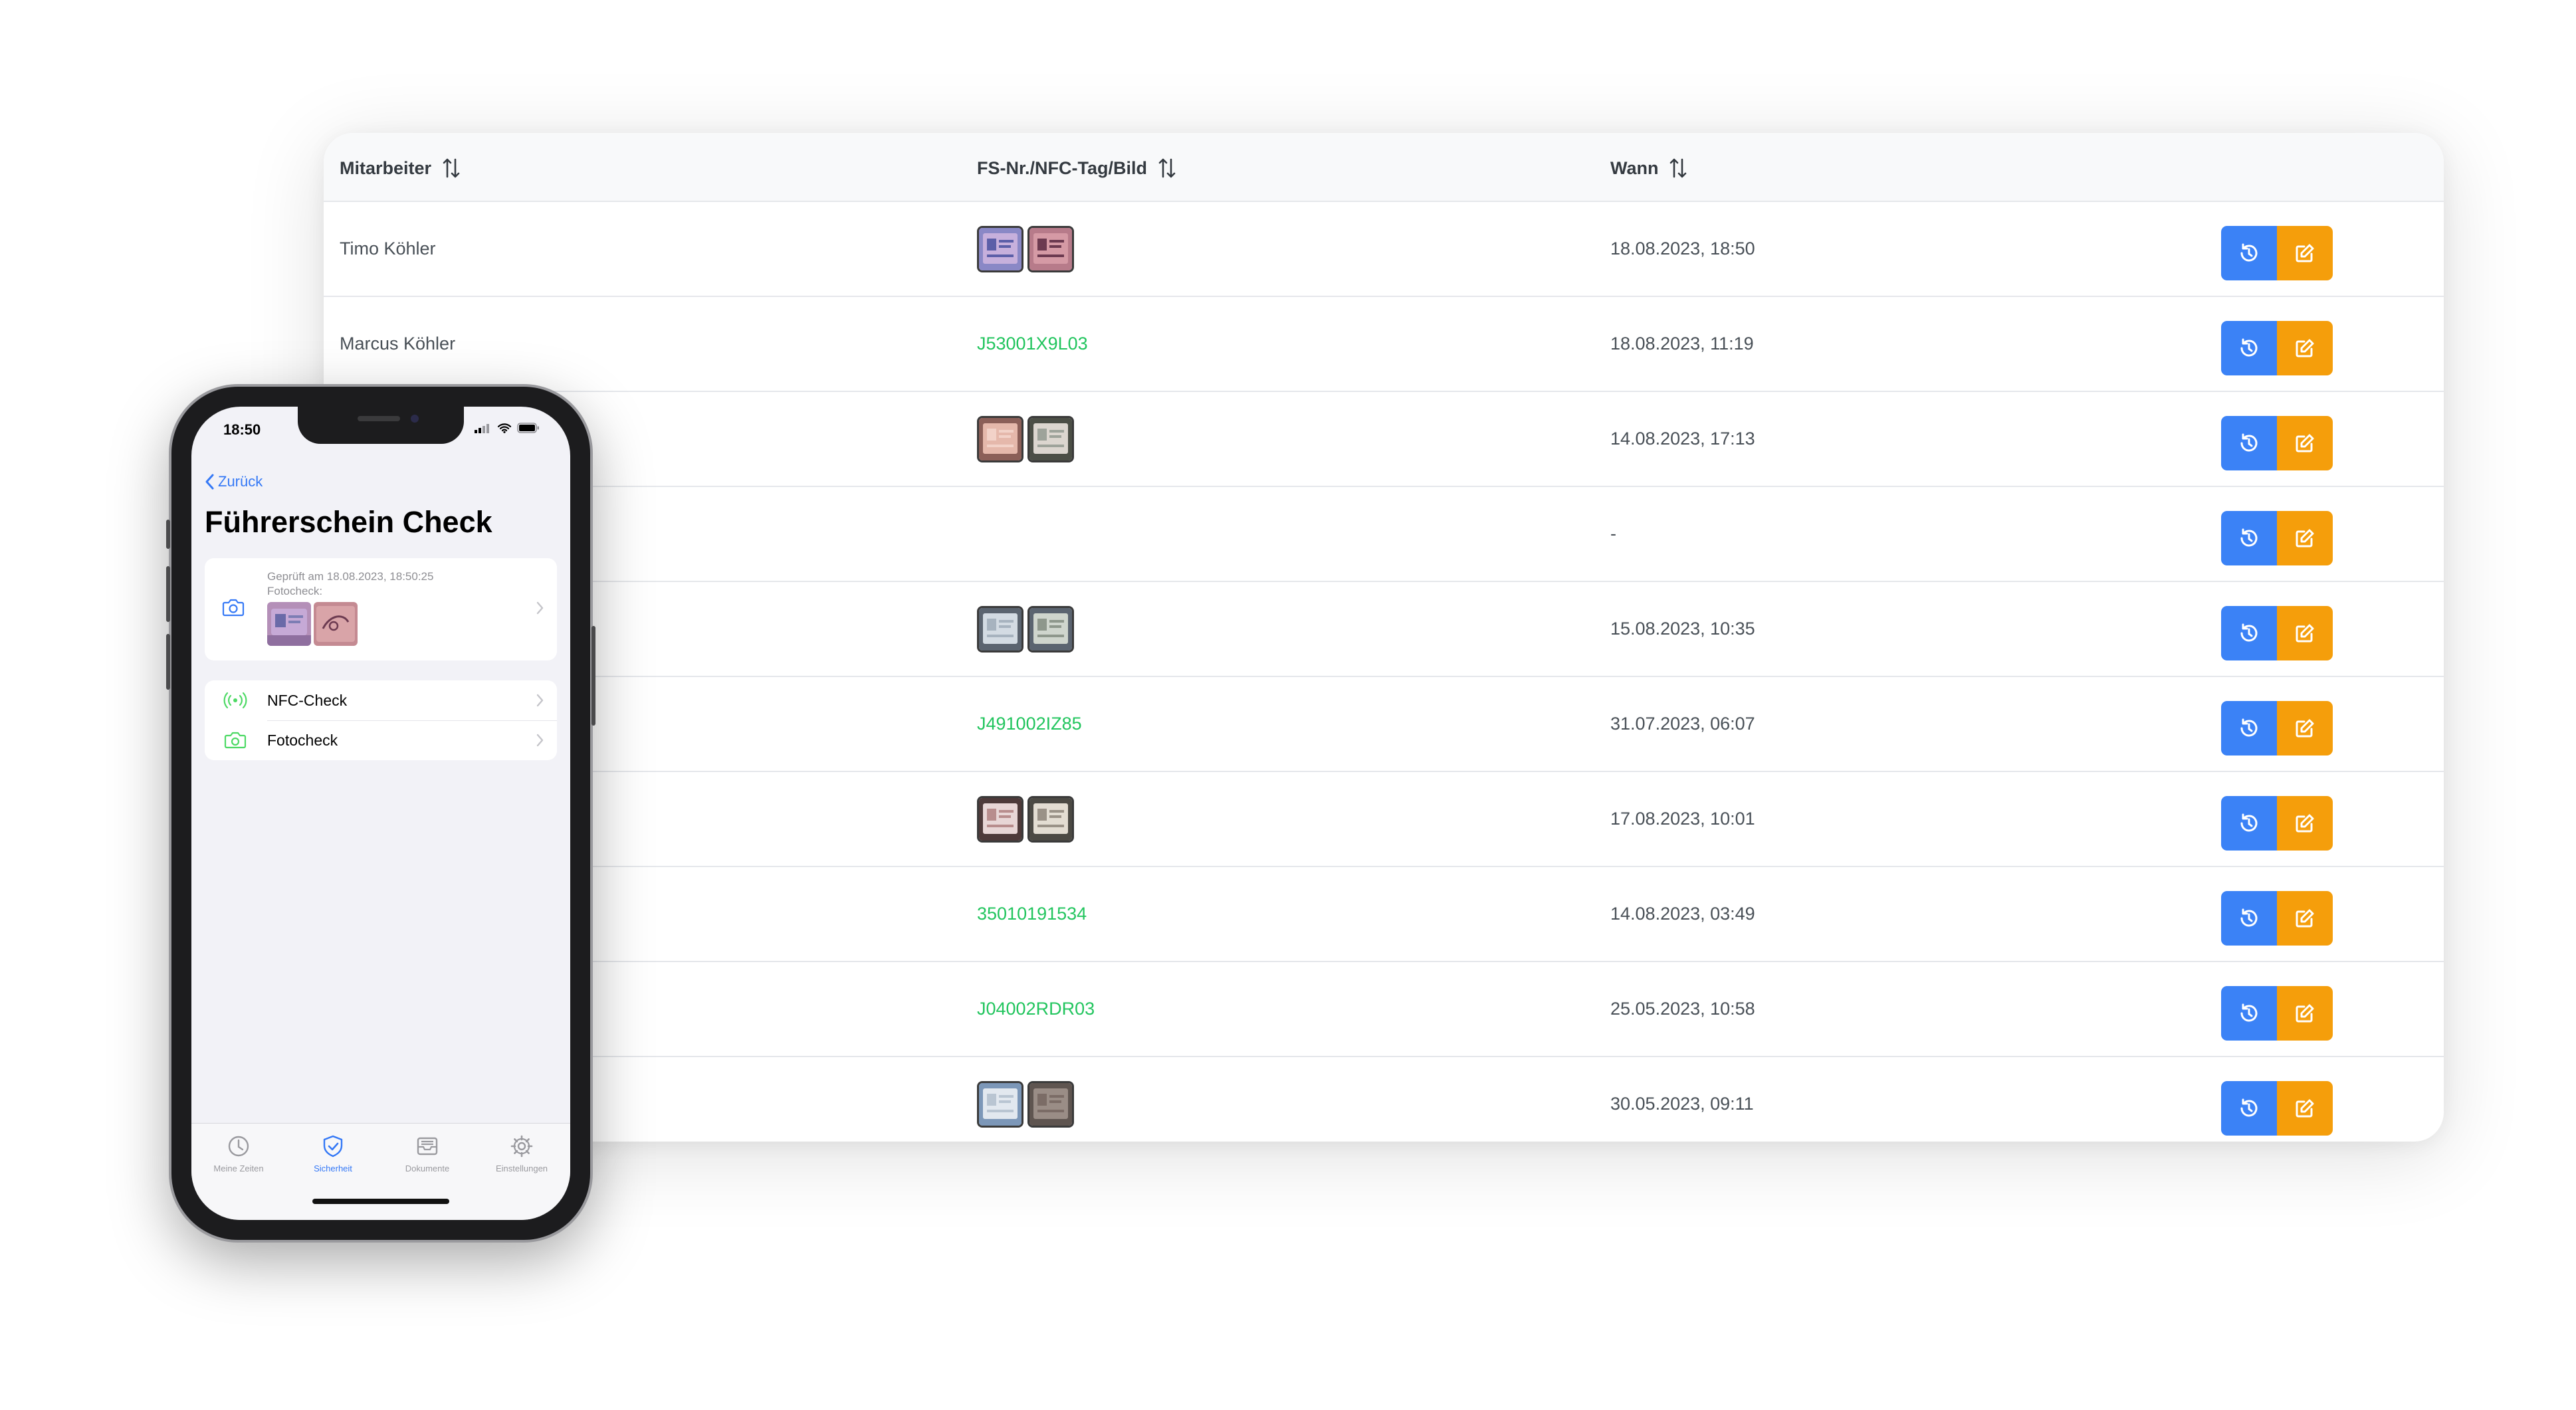 The image size is (2576, 1410). I want to click on tab-label: Einstellungen, so click(521, 1168).